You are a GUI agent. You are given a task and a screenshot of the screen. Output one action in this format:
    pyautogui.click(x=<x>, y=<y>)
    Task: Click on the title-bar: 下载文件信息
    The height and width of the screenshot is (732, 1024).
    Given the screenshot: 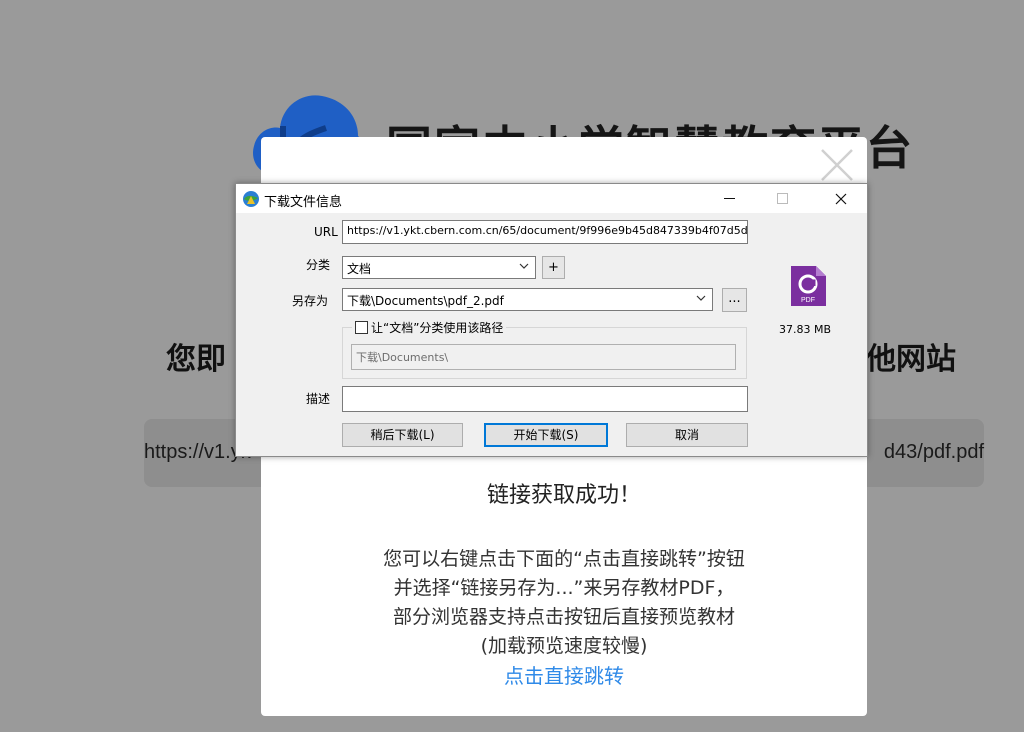 What is the action you would take?
    pyautogui.click(x=551, y=198)
    